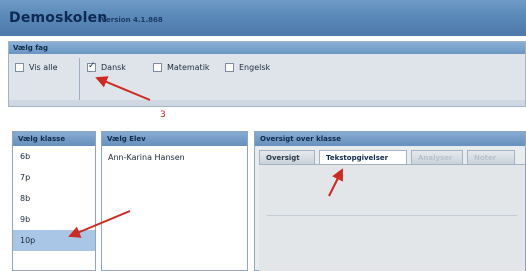 This screenshot has height=271, width=526. I want to click on checkbox-label: Vis alle, so click(43, 67).